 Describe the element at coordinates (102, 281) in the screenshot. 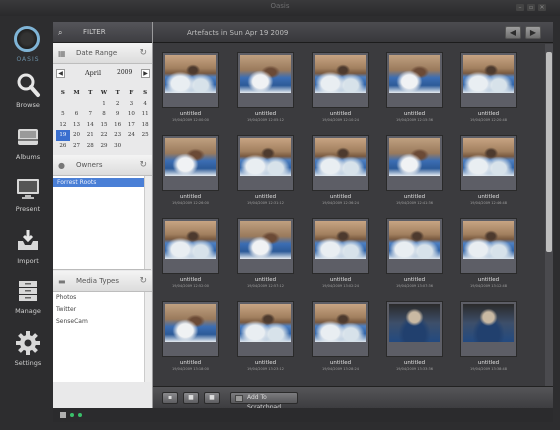

I see `media-types-header: ▬ Media Types ↻` at that location.